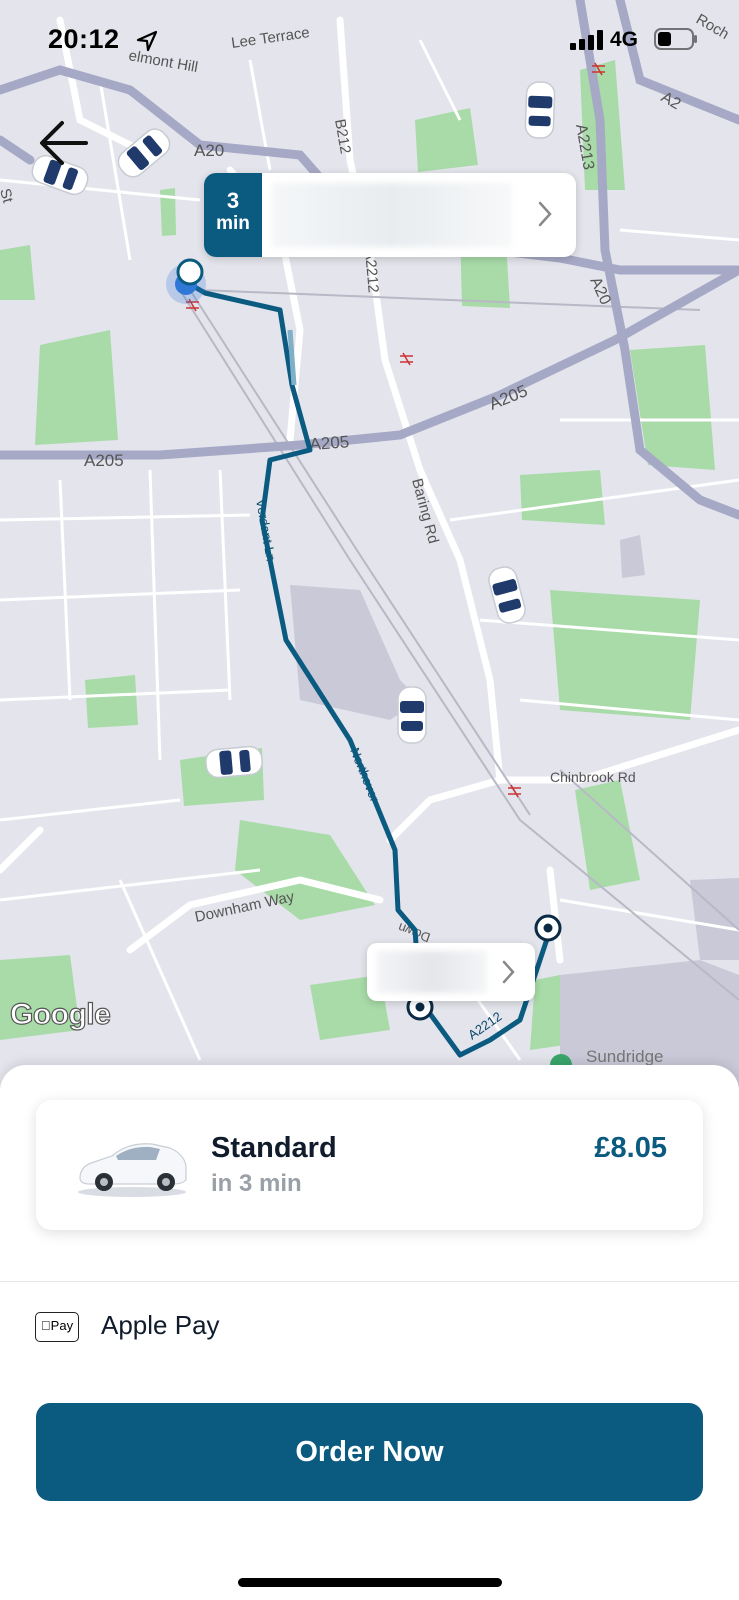  What do you see at coordinates (190, 272) in the screenshot?
I see `pickup-pin-icon` at bounding box center [190, 272].